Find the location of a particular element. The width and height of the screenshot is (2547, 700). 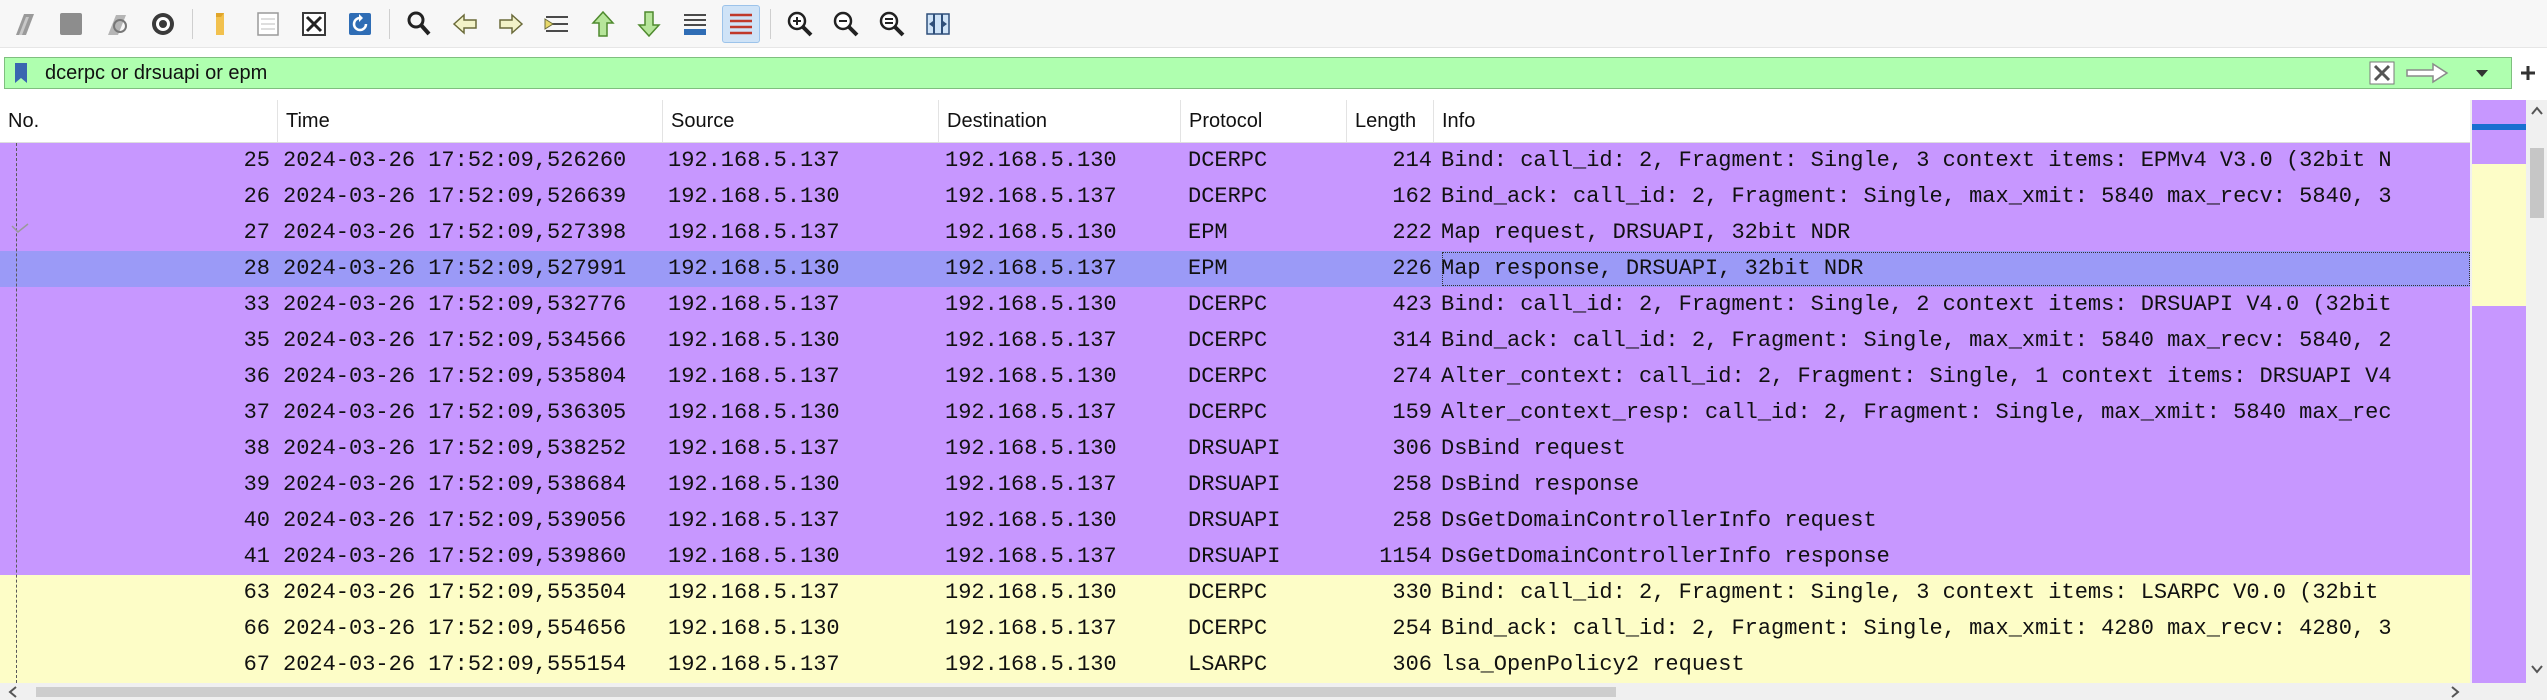

resize-columns-button is located at coordinates (938, 24).